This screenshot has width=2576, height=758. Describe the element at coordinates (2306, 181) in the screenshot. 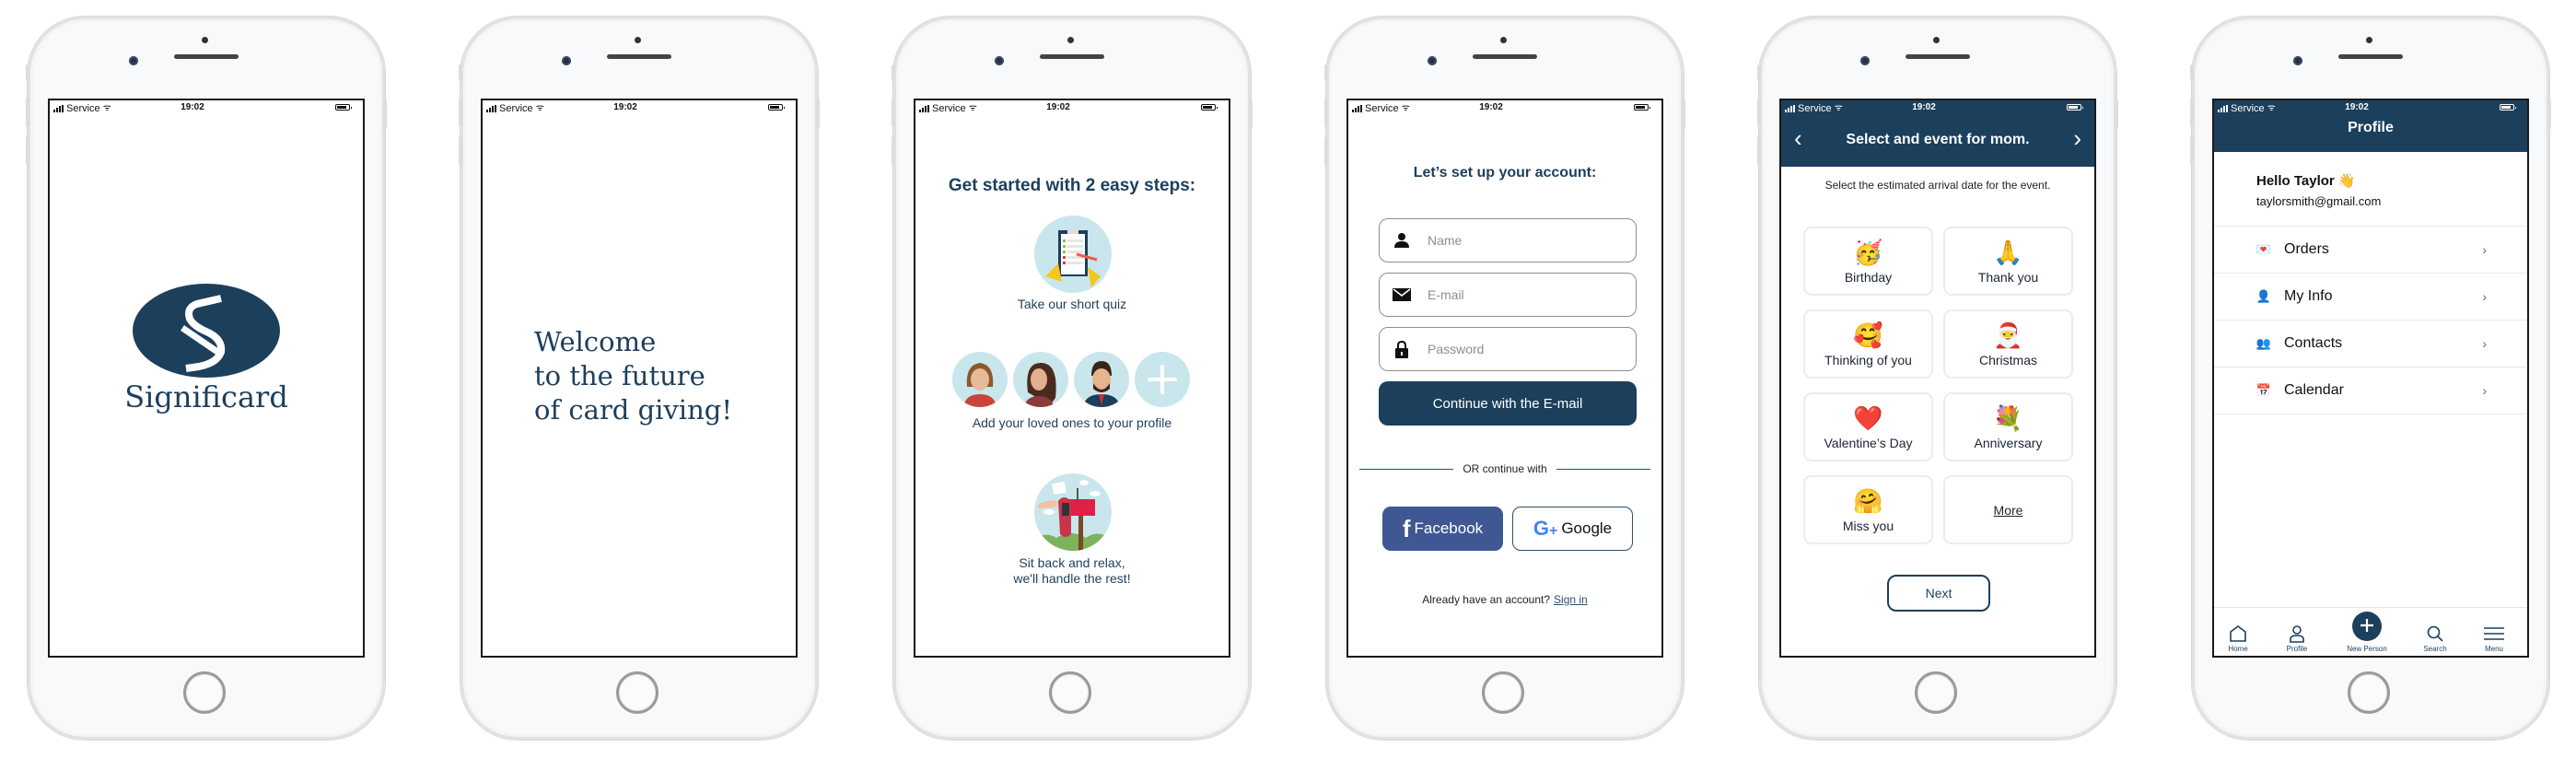

I see `greeting: Hello Taylor 👋` at that location.